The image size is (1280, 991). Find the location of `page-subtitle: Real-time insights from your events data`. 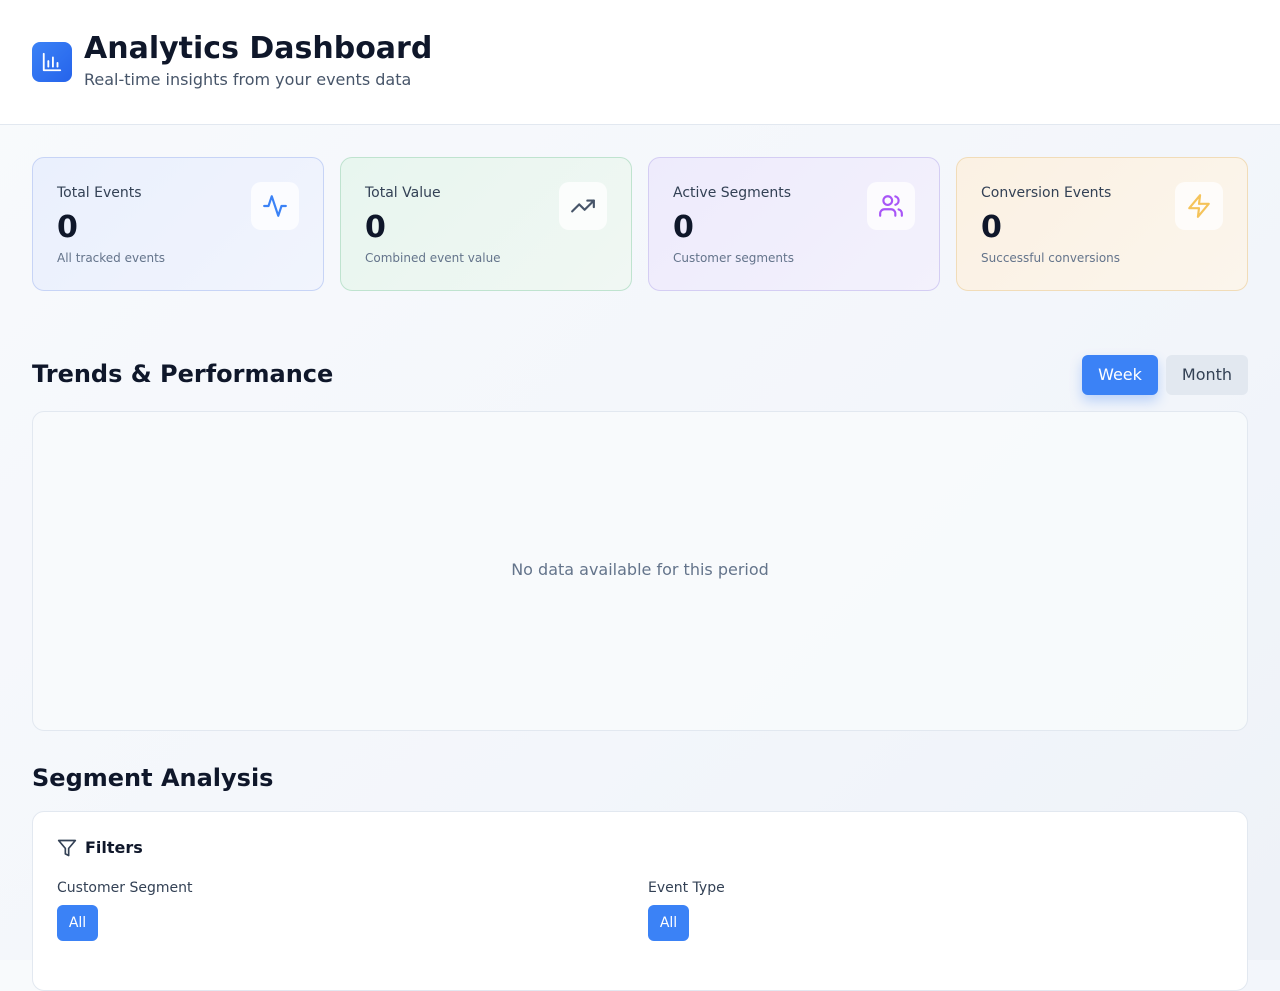

page-subtitle: Real-time insights from your events data is located at coordinates (248, 79).